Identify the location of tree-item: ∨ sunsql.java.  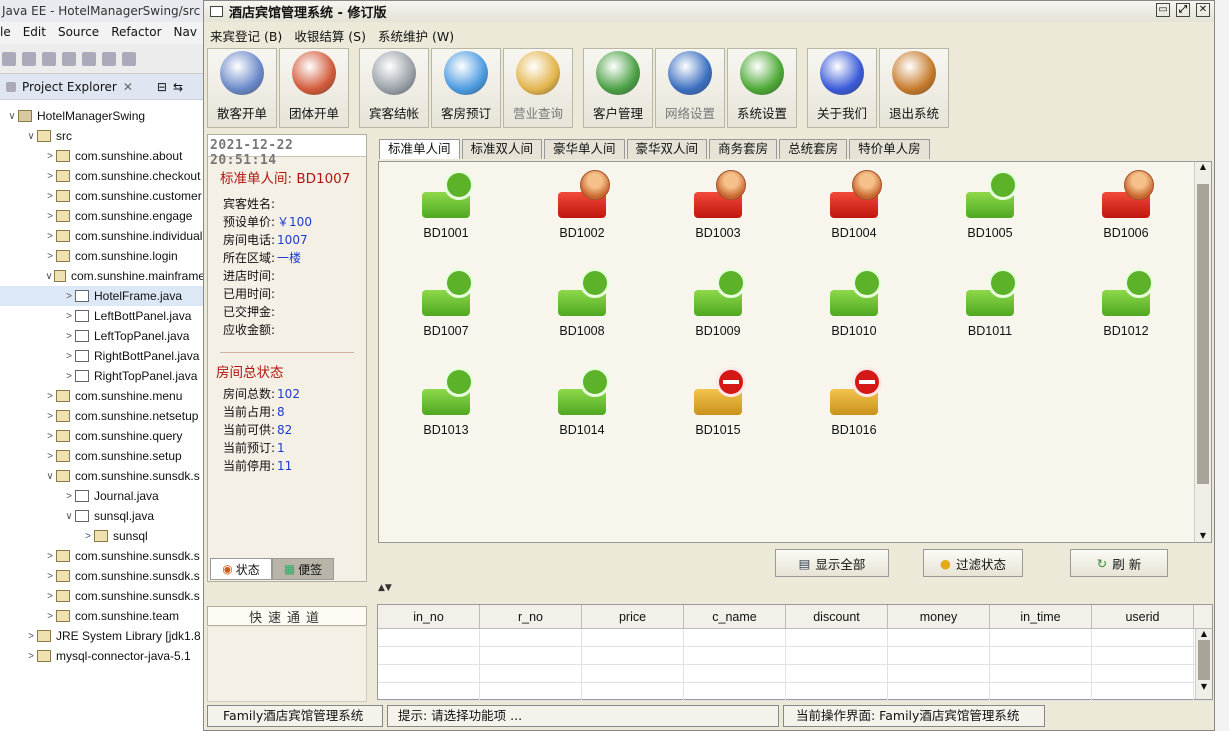
(102, 516).